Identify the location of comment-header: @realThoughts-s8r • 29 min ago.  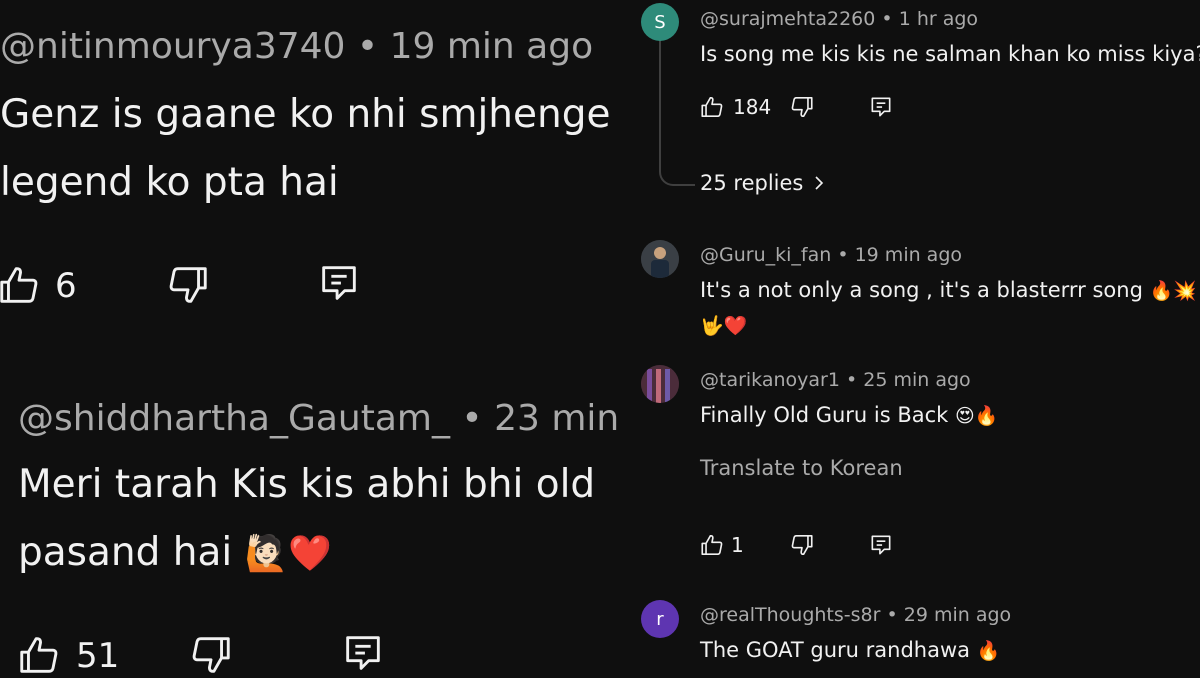
(855, 615).